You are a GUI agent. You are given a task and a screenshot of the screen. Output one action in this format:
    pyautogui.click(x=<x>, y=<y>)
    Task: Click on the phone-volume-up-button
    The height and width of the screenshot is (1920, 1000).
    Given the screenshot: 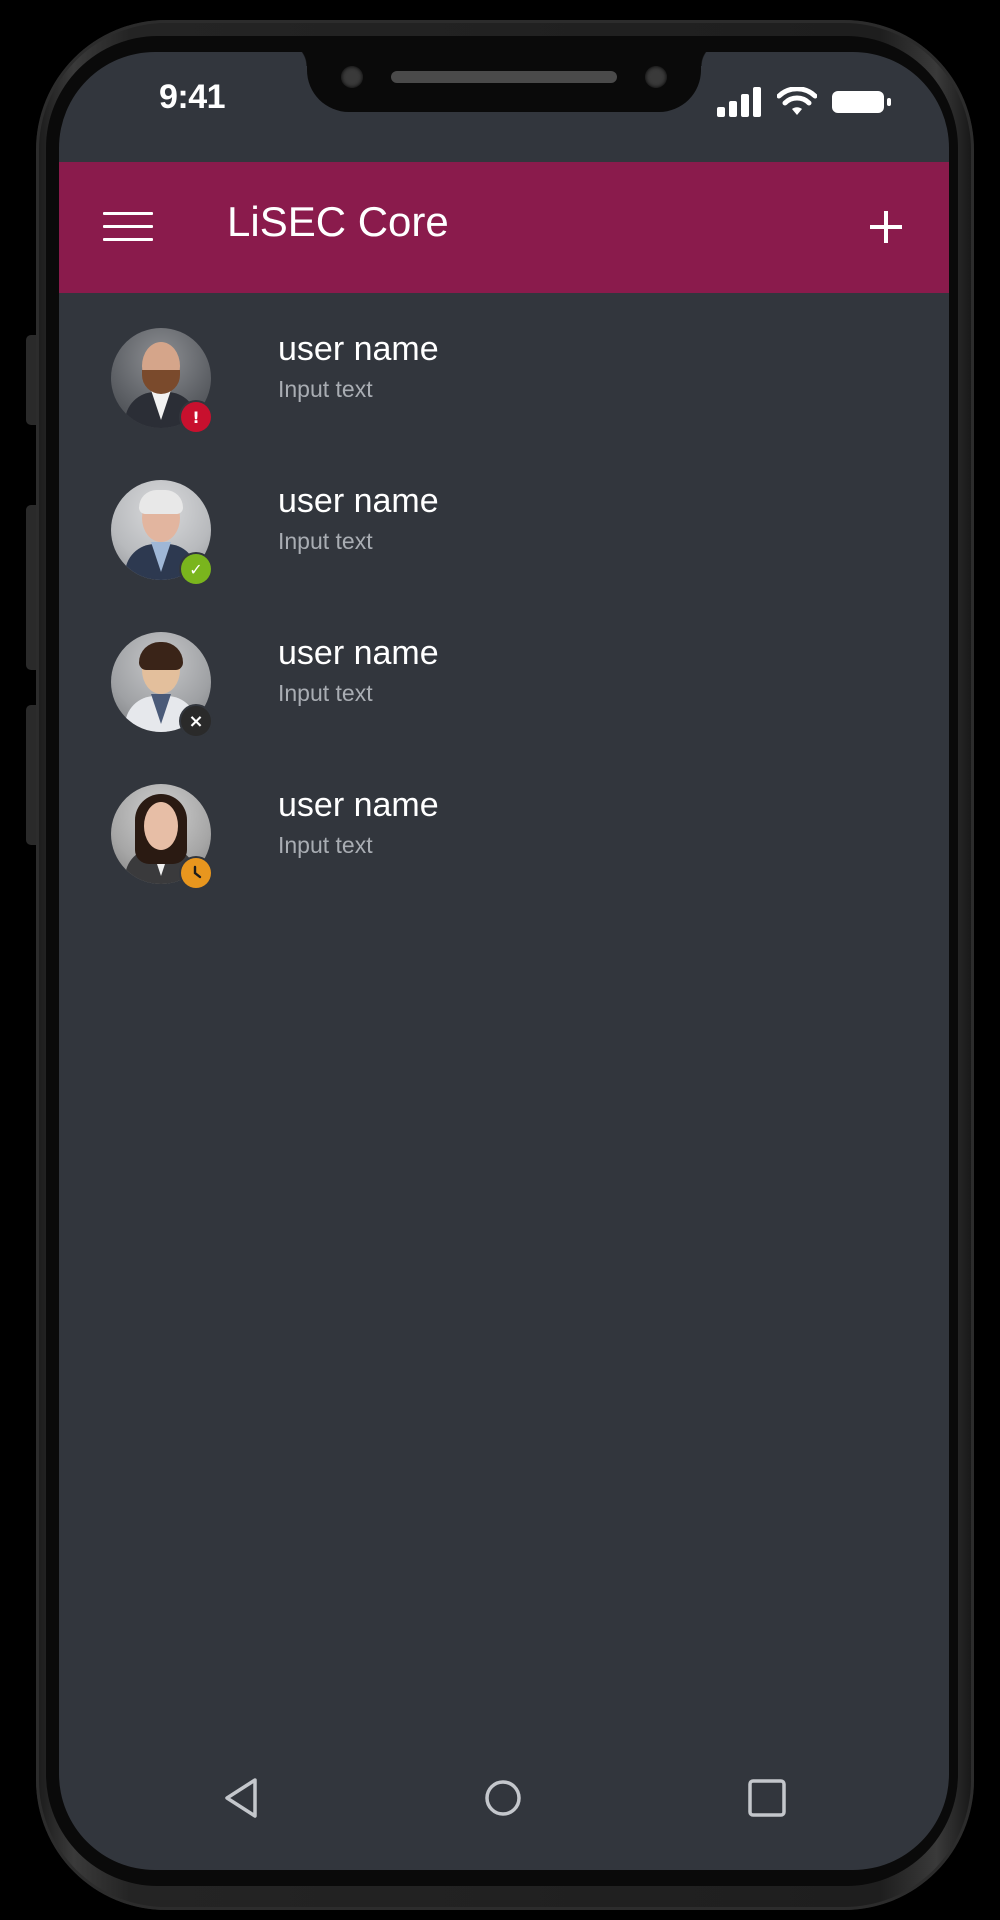 What is the action you would take?
    pyautogui.click(x=31, y=587)
    